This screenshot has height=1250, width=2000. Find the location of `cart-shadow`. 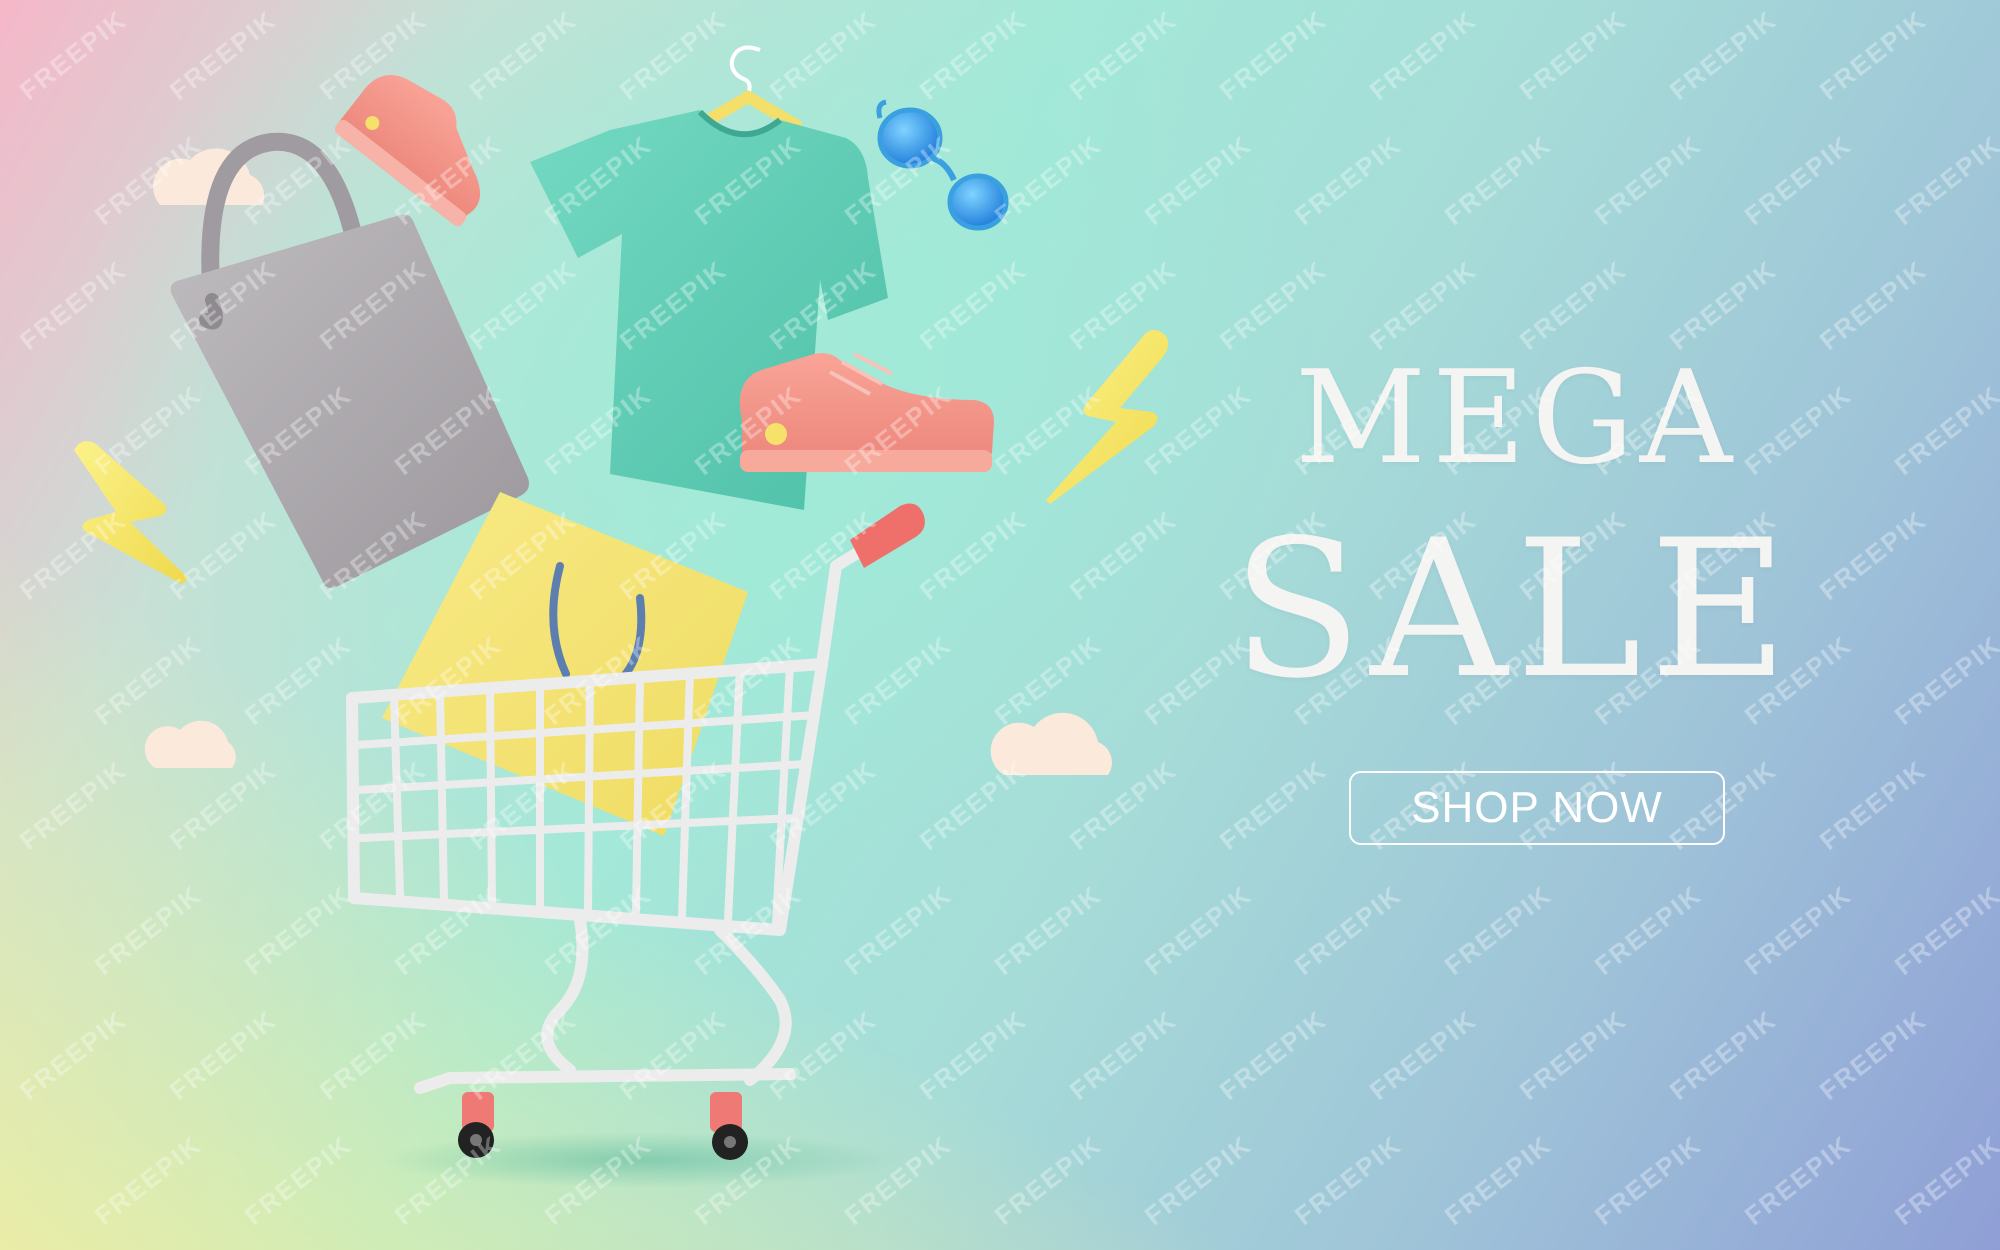

cart-shadow is located at coordinates (640, 1160).